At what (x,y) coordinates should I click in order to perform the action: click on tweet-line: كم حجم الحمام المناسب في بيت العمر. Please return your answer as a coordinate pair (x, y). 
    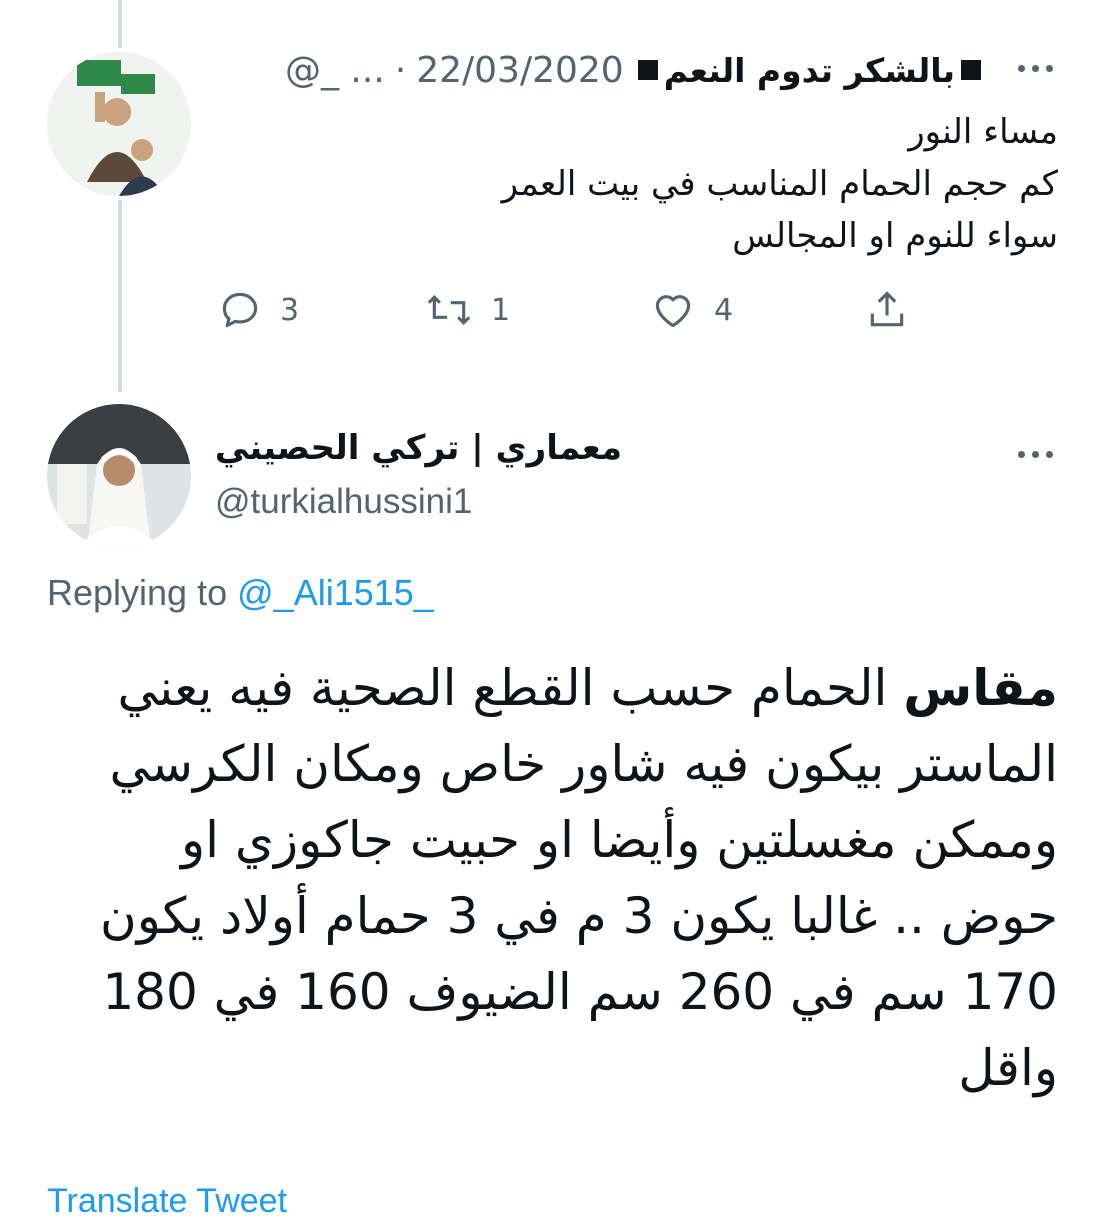
    Looking at the image, I should click on (779, 184).